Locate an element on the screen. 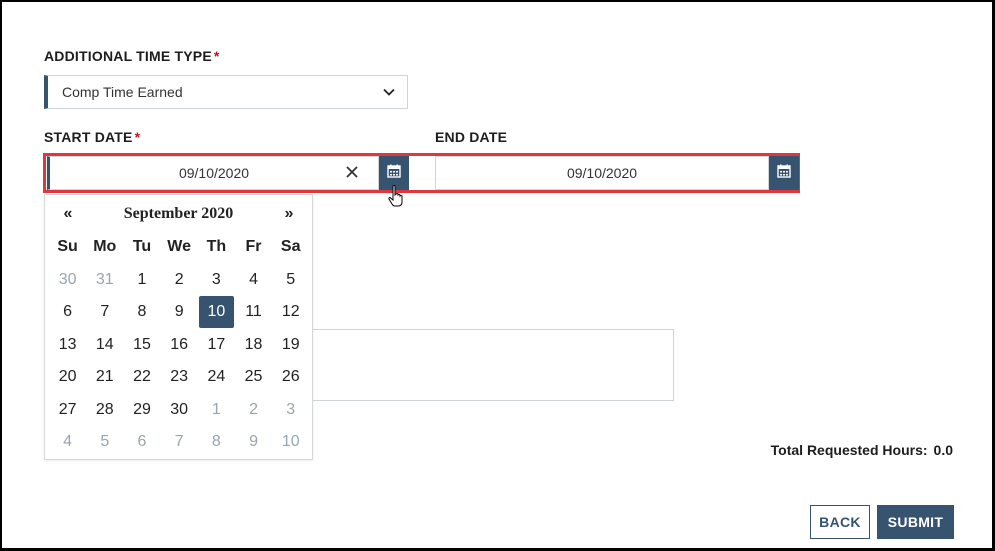 The height and width of the screenshot is (551, 995). day-cell: 28 is located at coordinates (104, 410).